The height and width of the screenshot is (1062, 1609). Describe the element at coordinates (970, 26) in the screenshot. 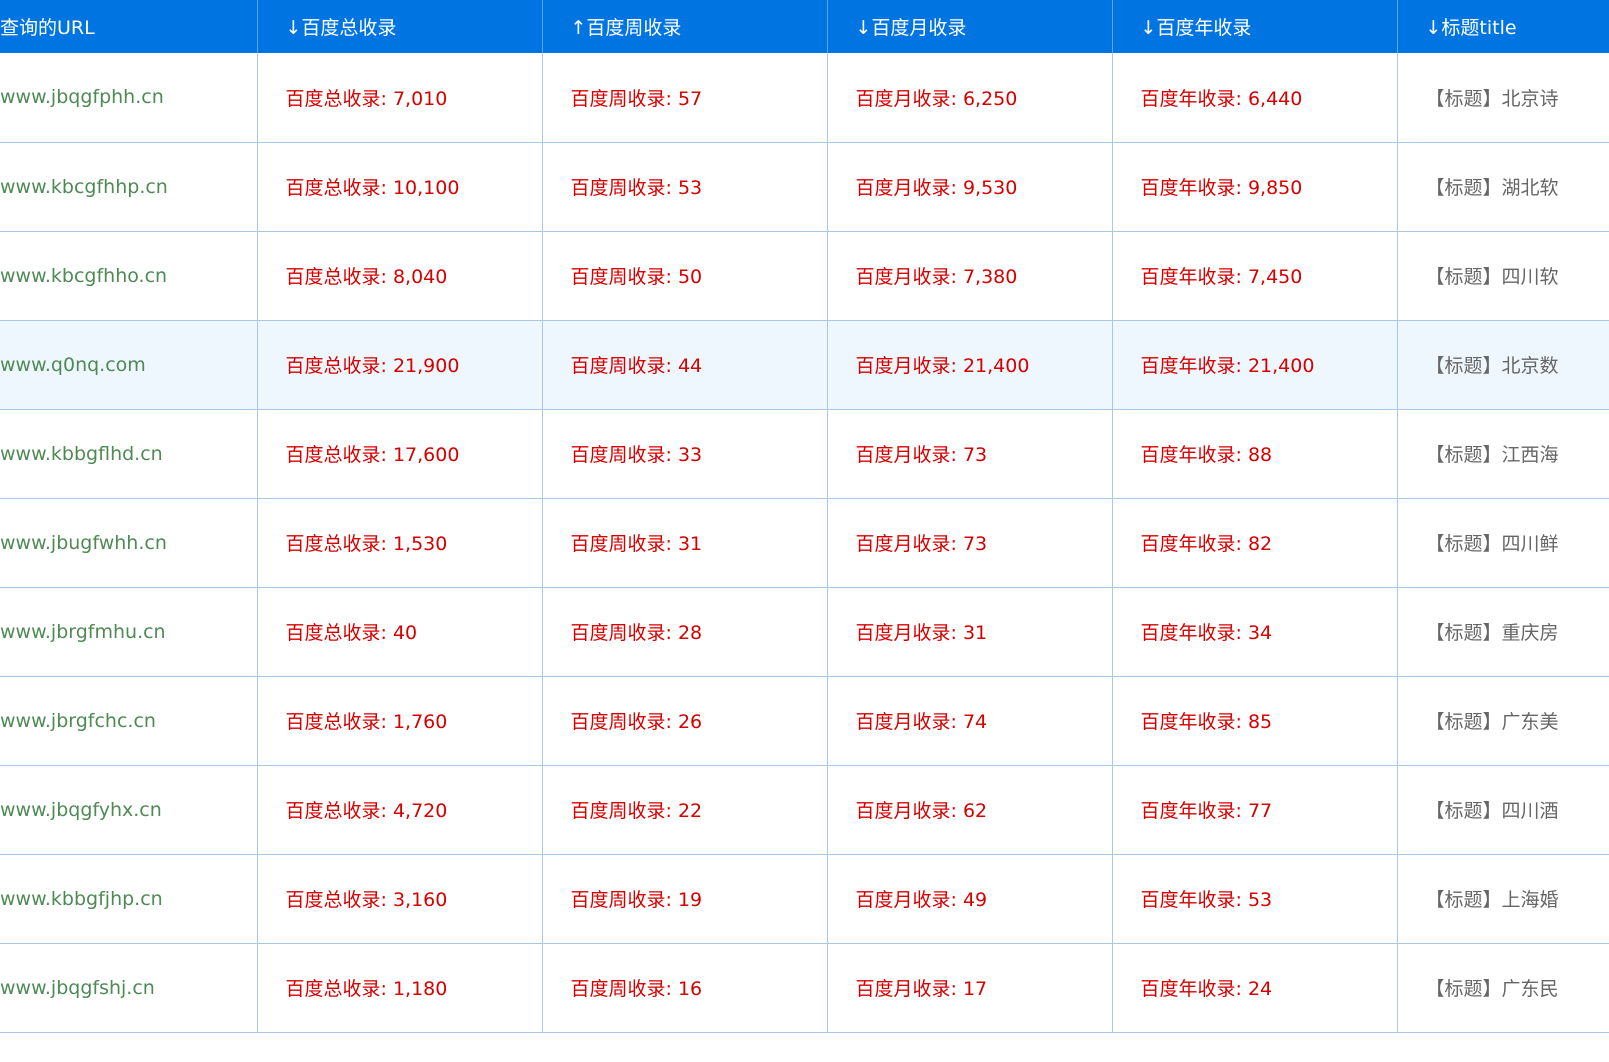

I see `column-header-month-index: ↓百度月收录` at that location.